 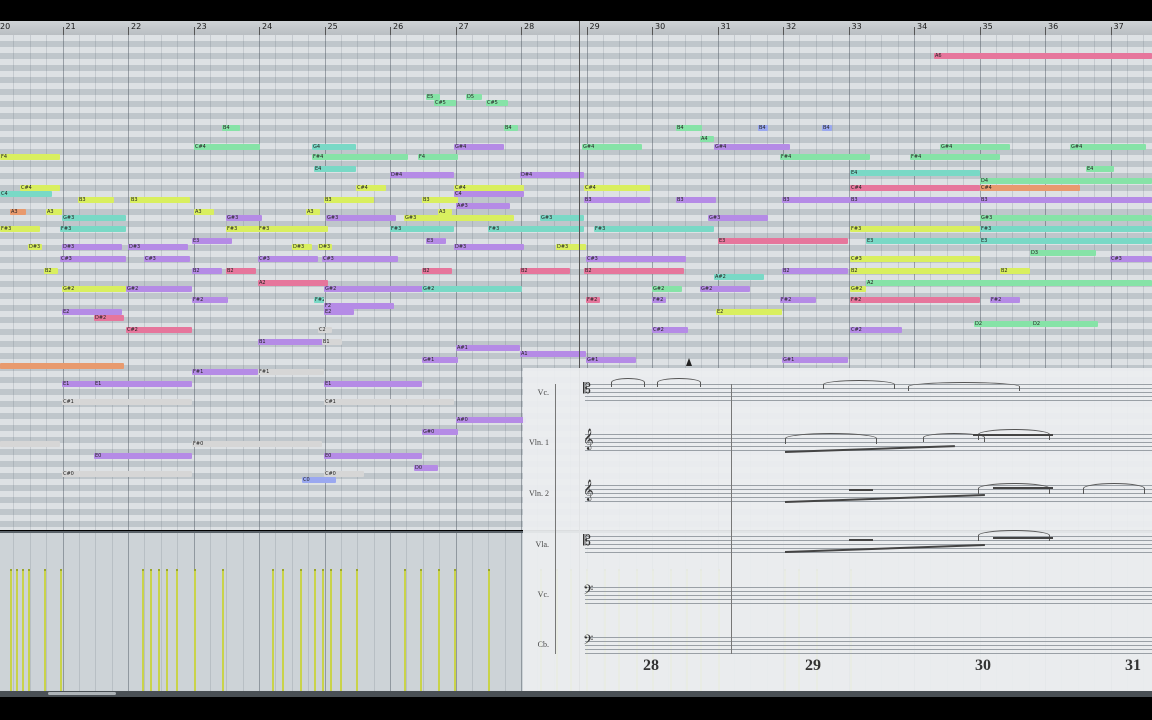 What do you see at coordinates (426, 468) in the screenshot?
I see `midi-note: D0` at bounding box center [426, 468].